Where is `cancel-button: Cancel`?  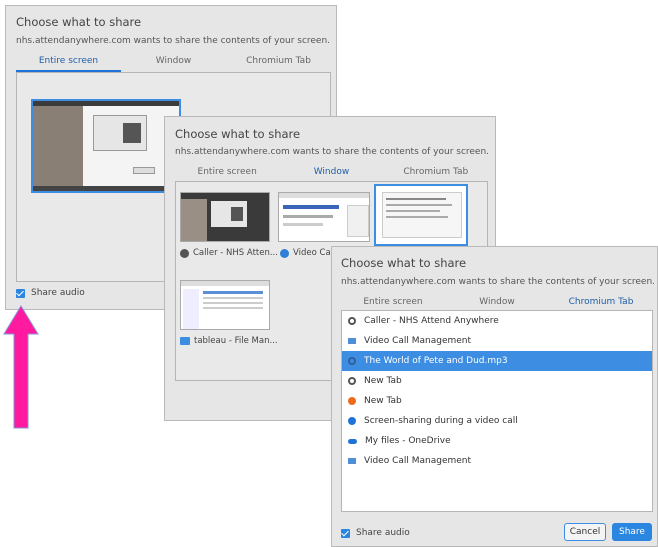 cancel-button: Cancel is located at coordinates (585, 532).